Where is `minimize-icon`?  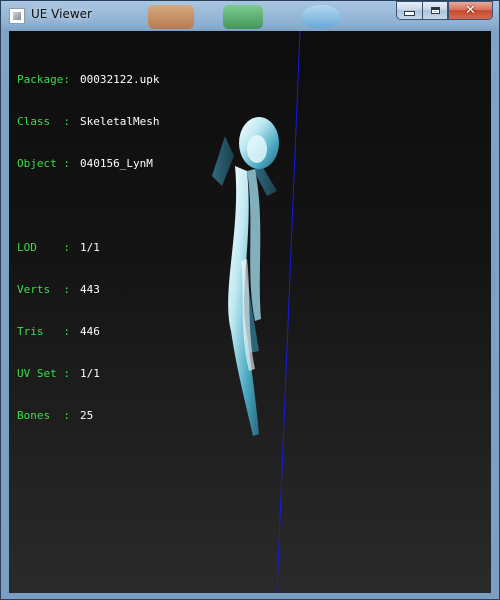
minimize-icon is located at coordinates (409, 13).